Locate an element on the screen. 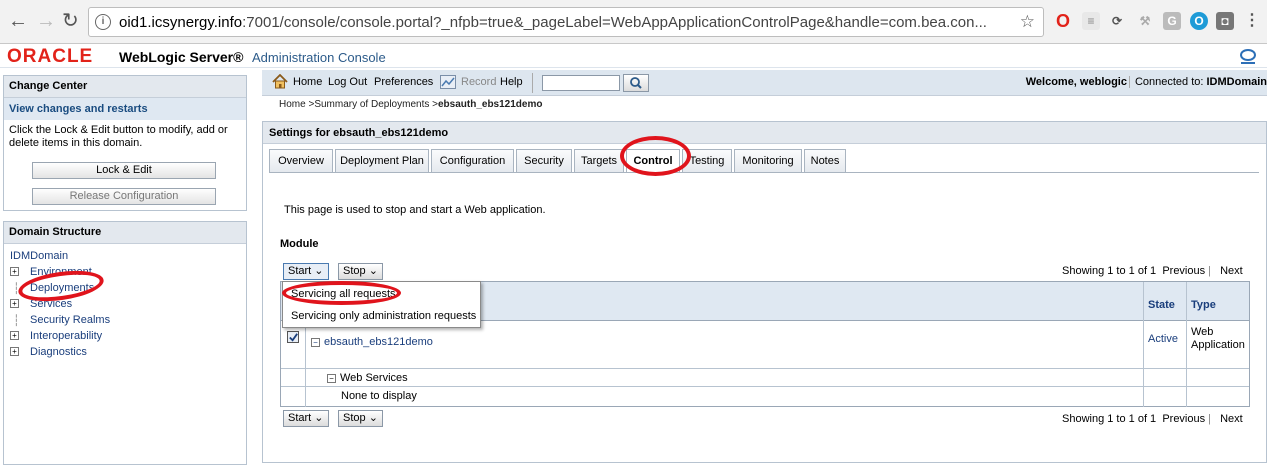 The height and width of the screenshot is (465, 1267). circle-extension-icon: O is located at coordinates (1199, 21).